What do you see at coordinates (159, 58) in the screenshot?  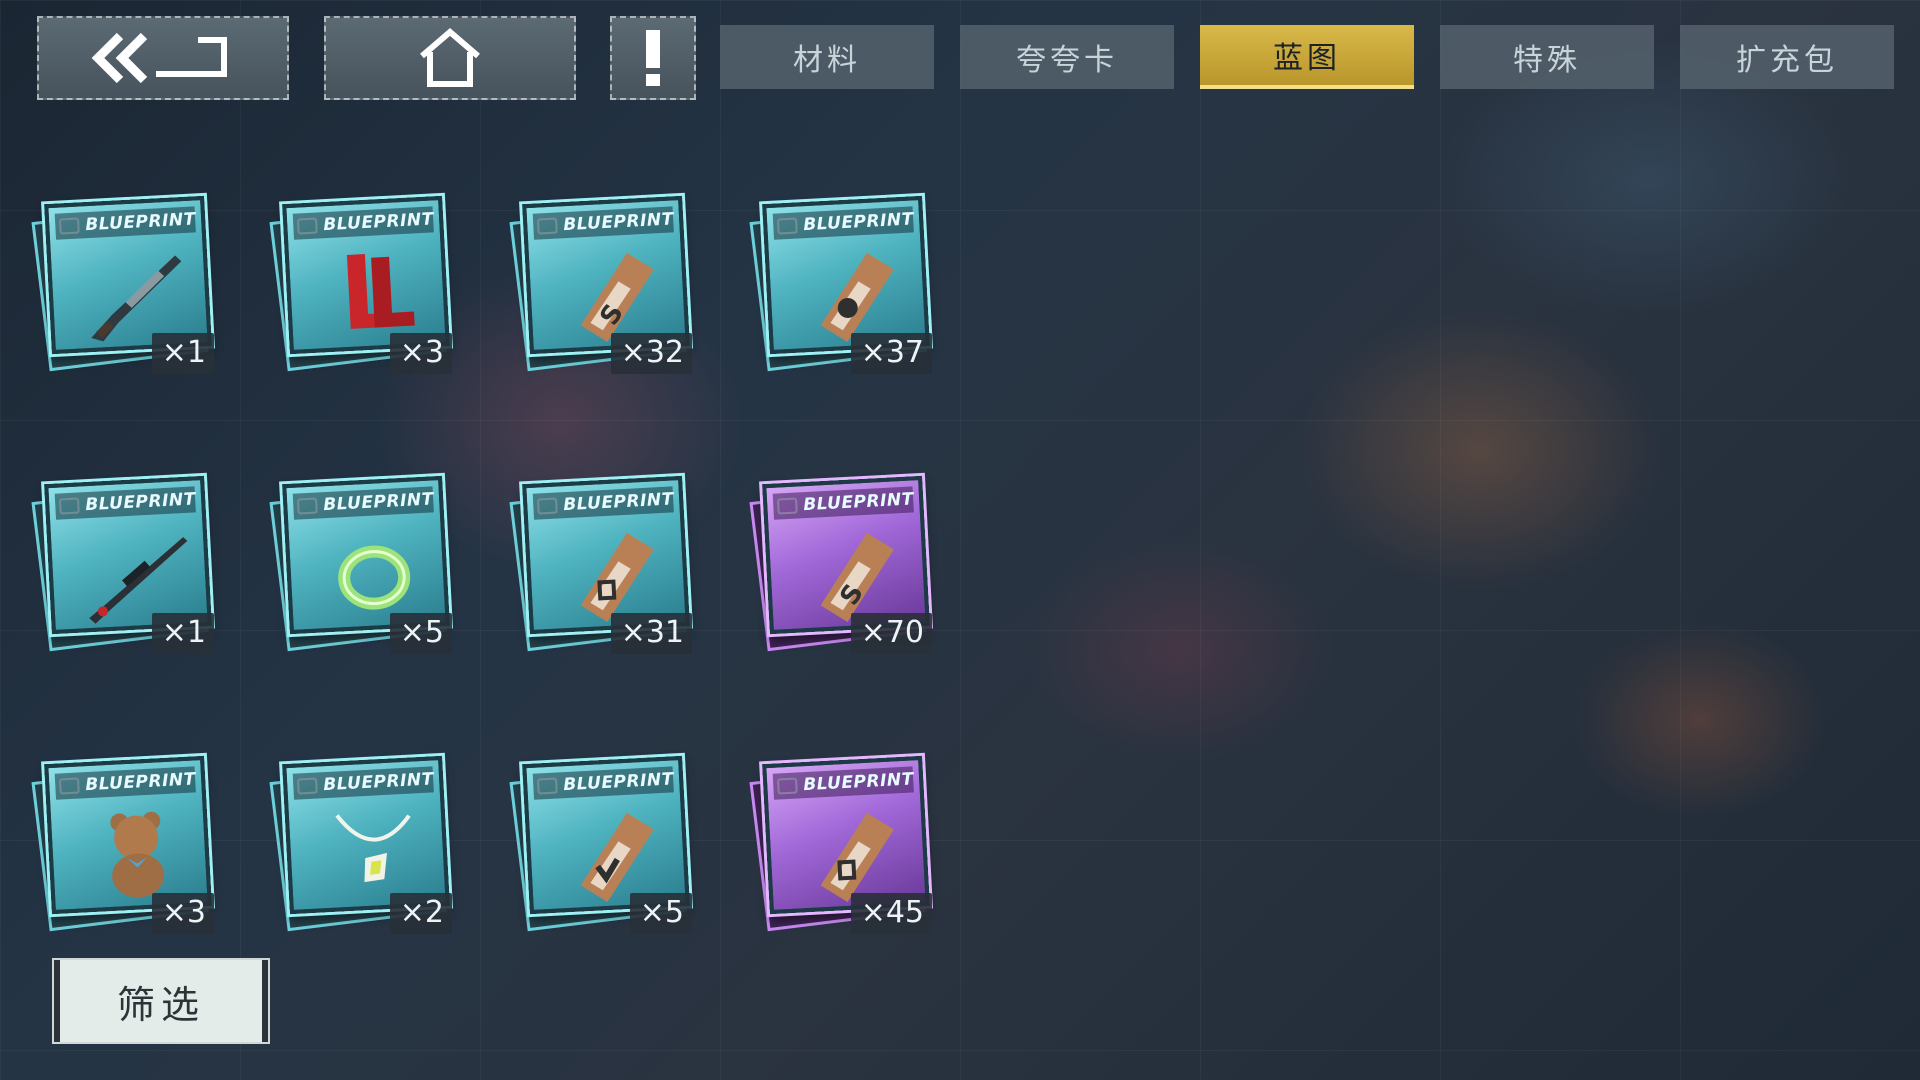 I see `double-chevron-back-icon` at bounding box center [159, 58].